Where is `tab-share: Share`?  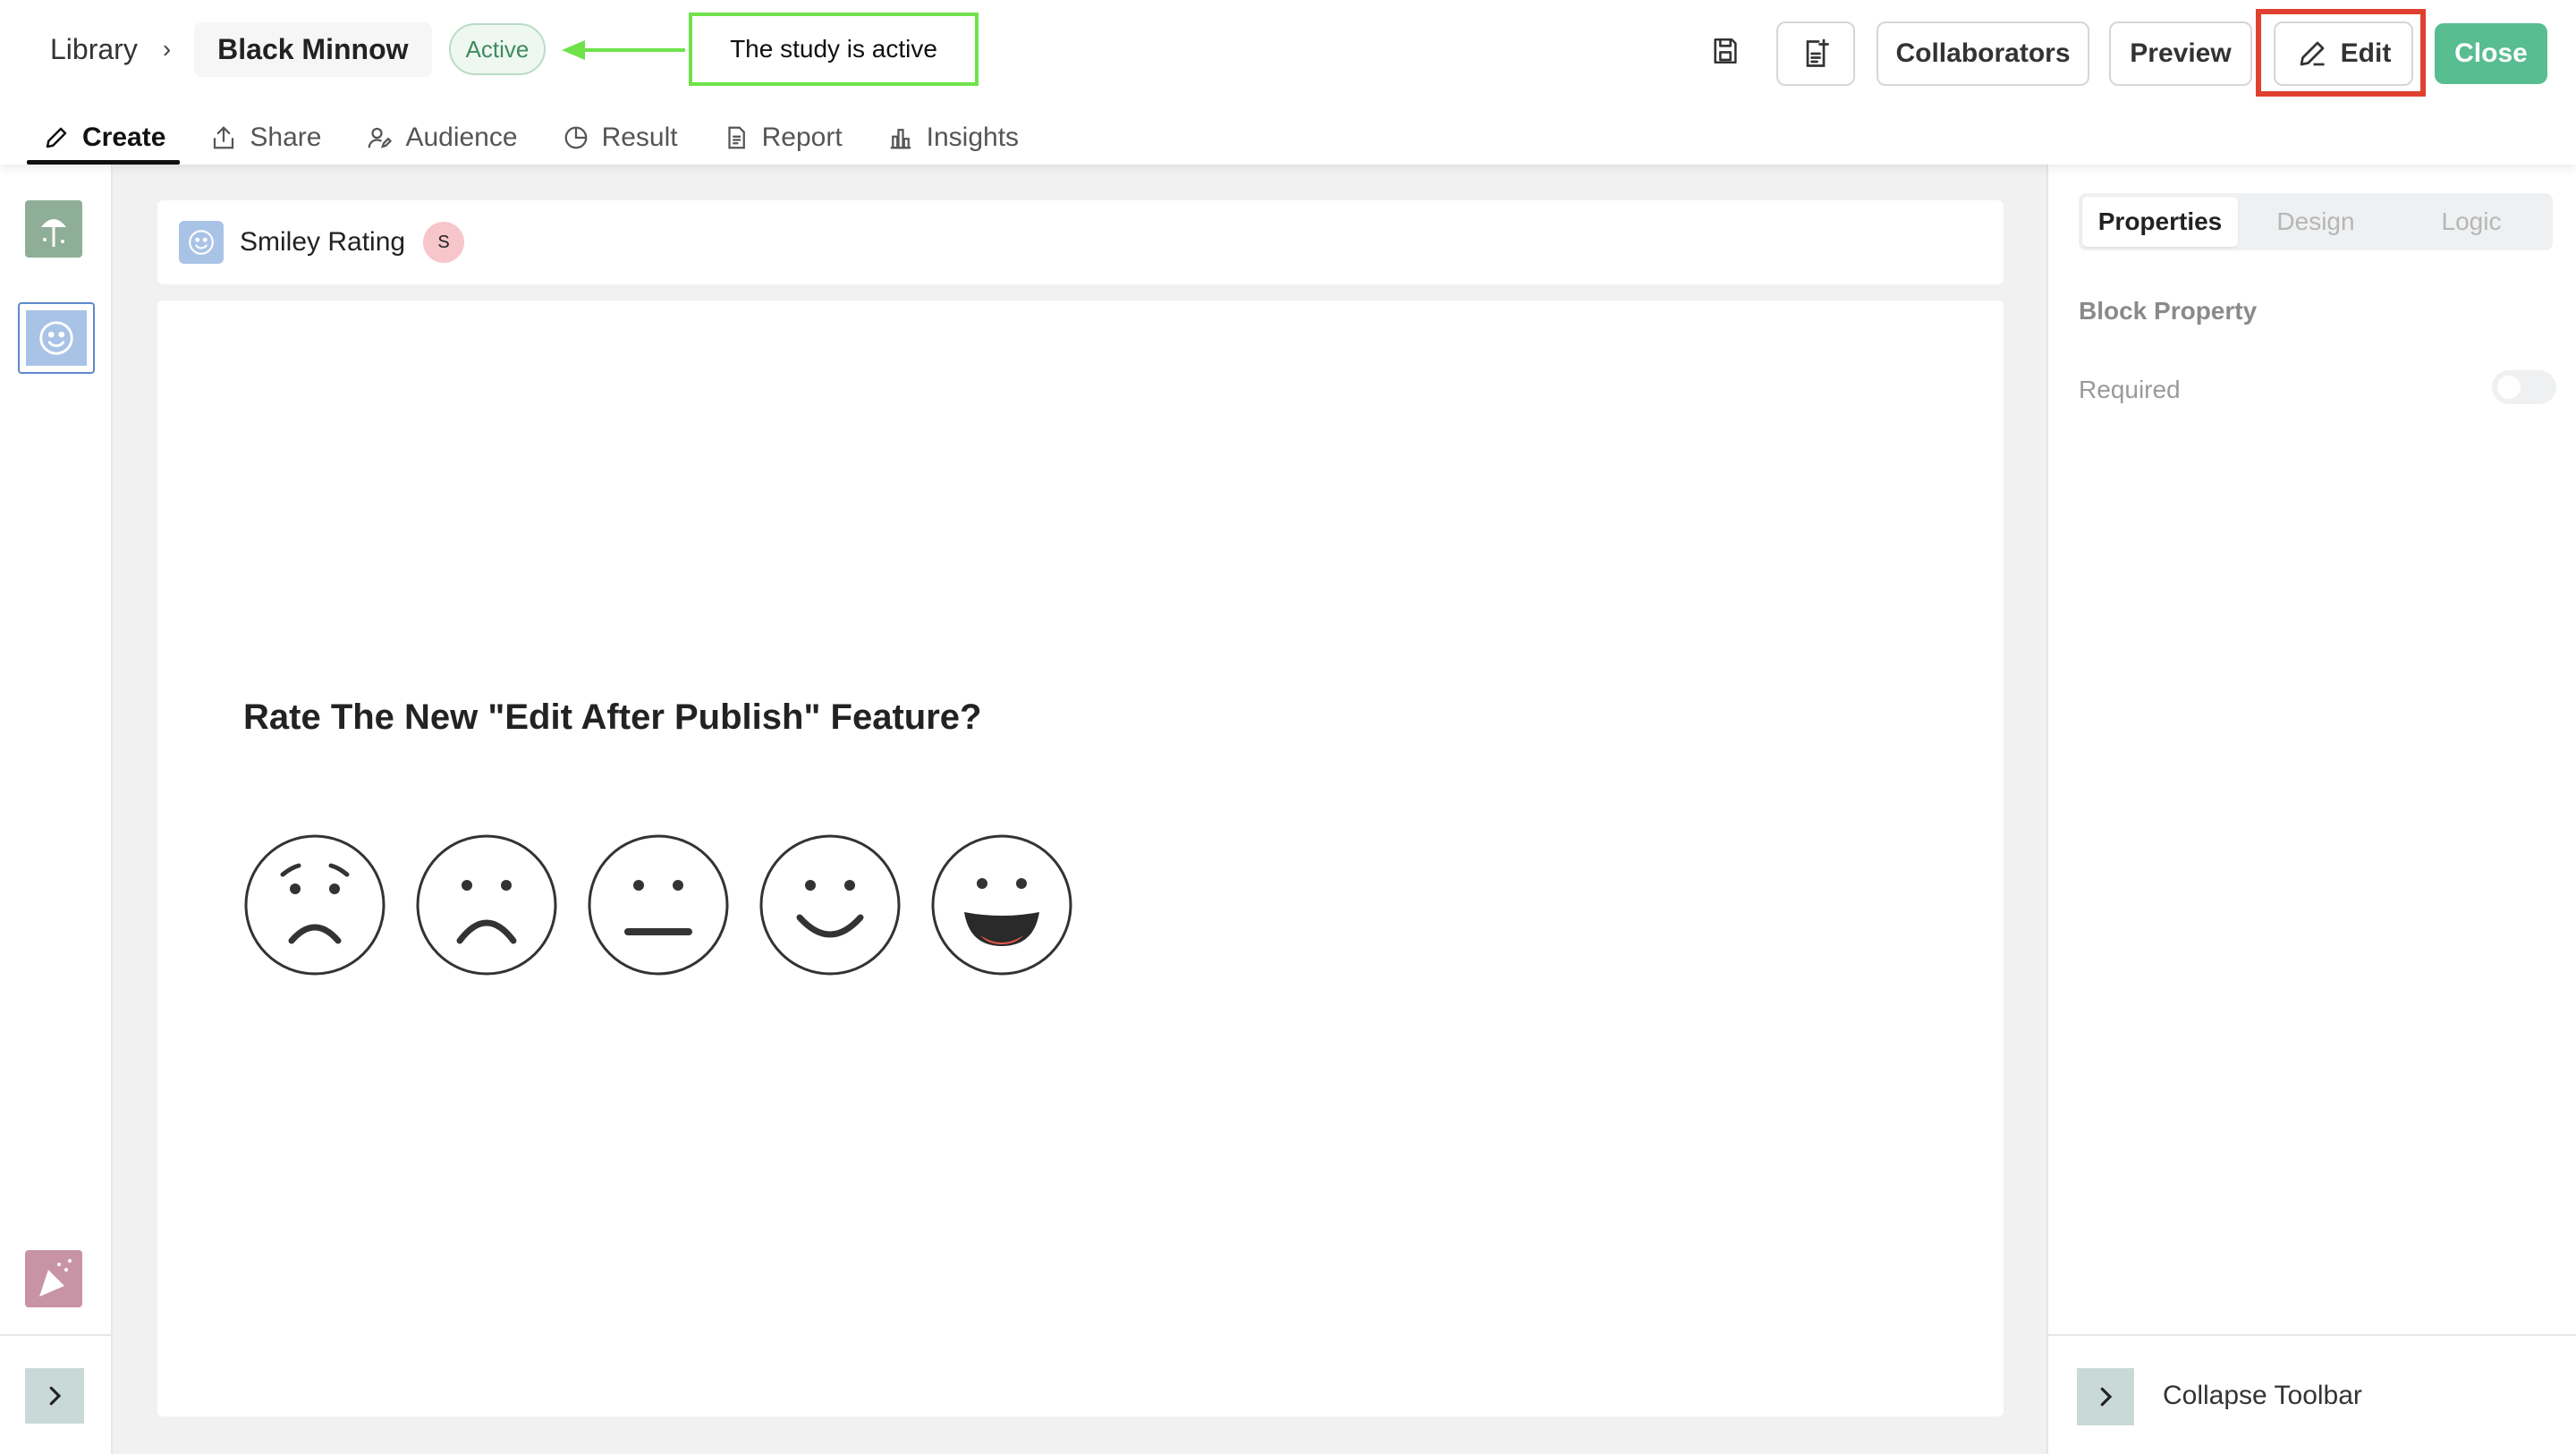
tab-share: Share is located at coordinates (264, 138).